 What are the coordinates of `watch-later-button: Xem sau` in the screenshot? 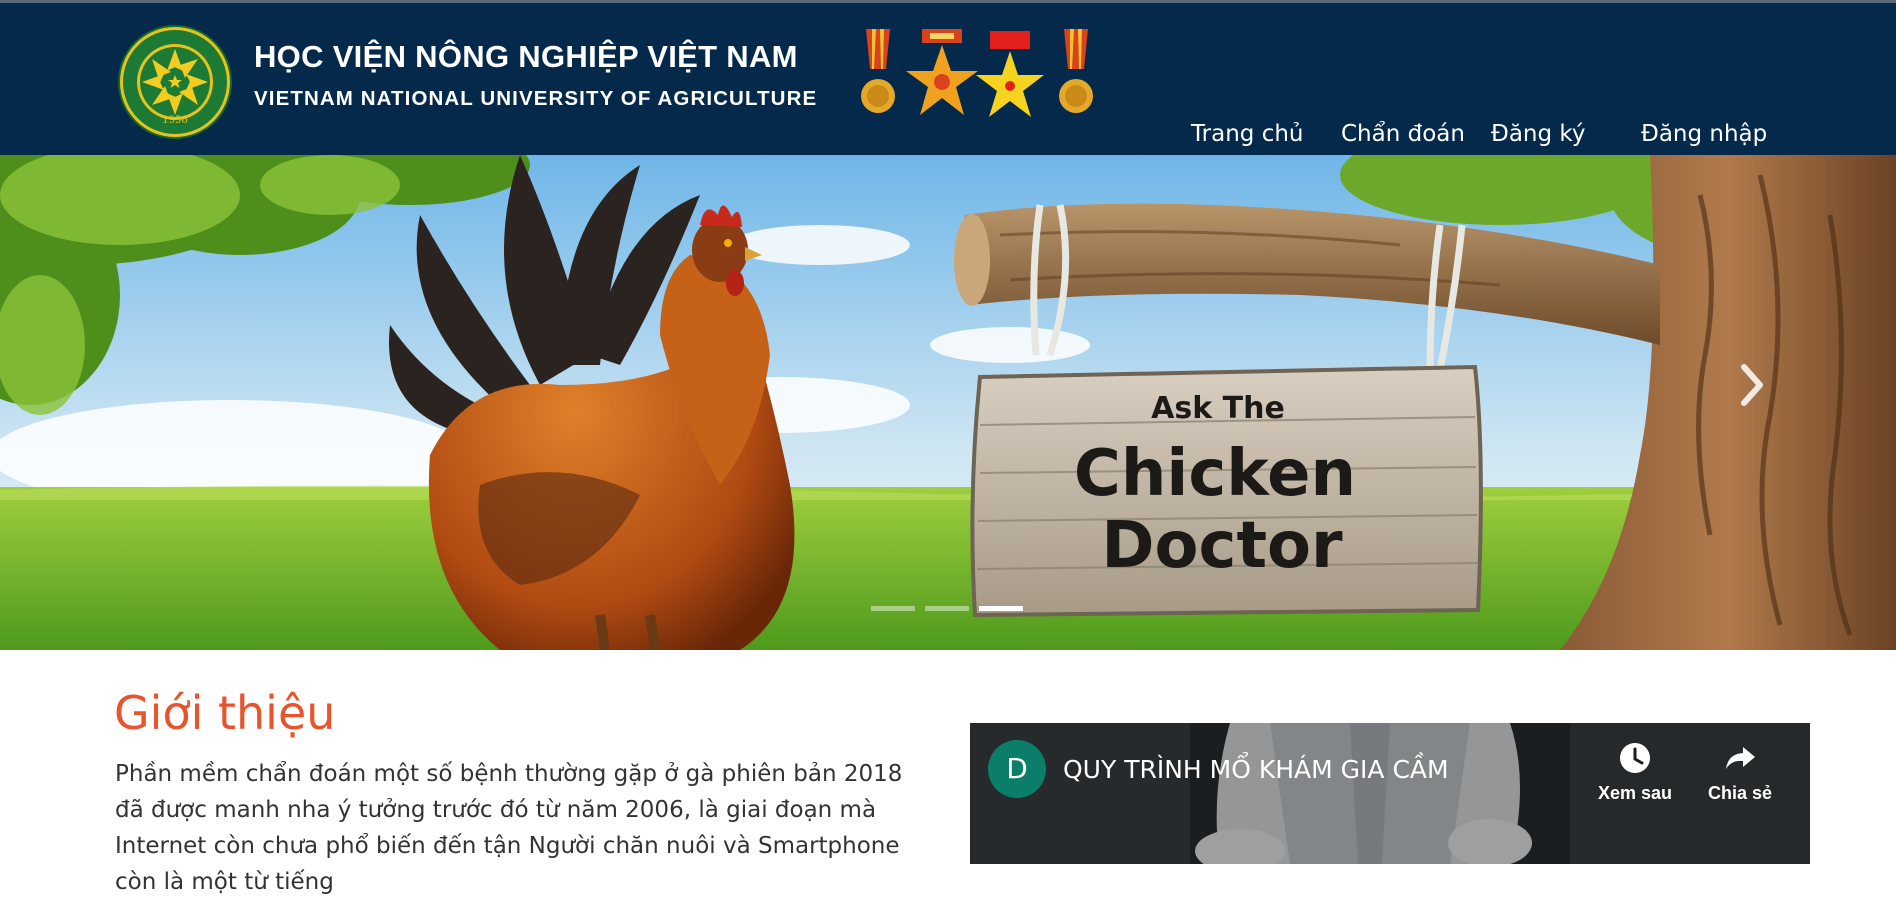 It's located at (1635, 772).